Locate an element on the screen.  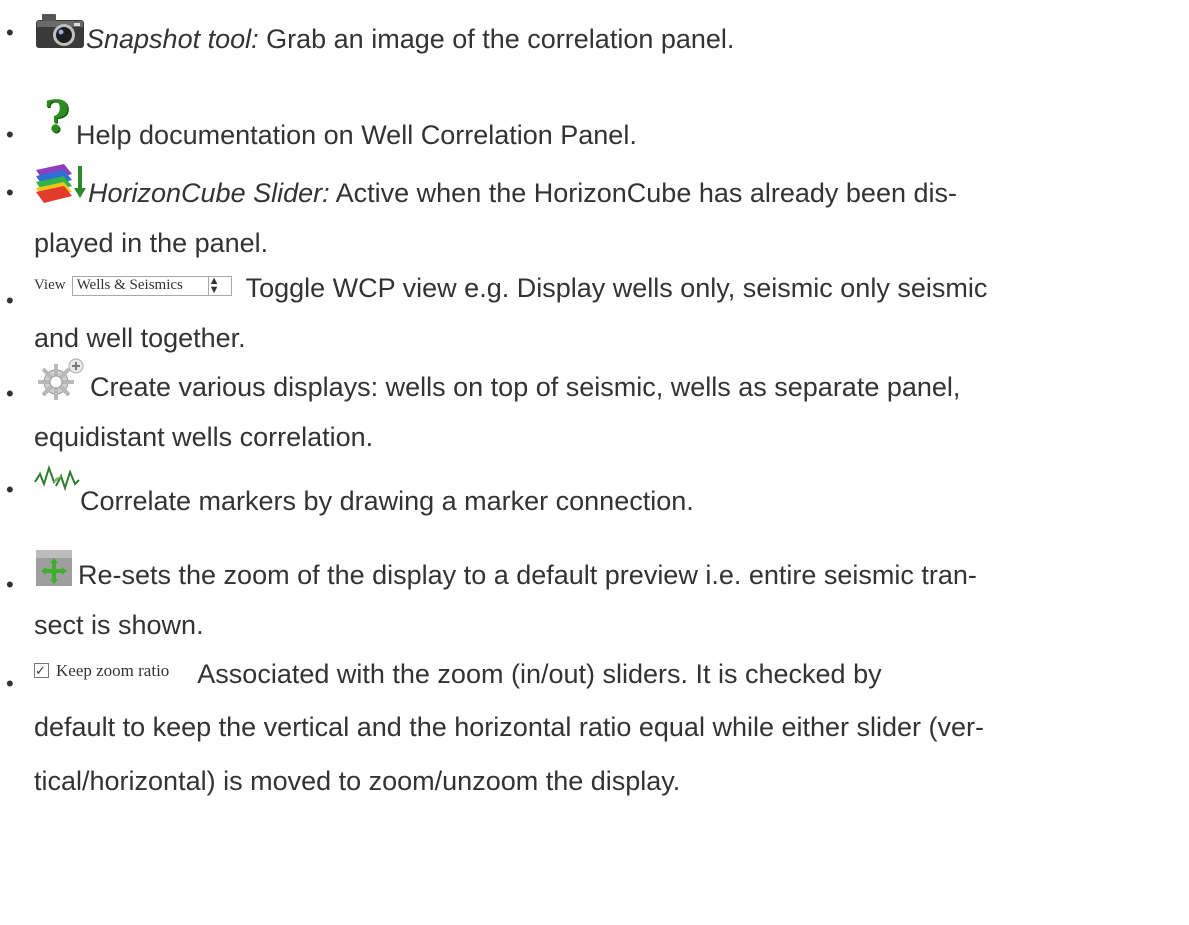
view-text-line2: and well together. is located at coordinates (140, 338).